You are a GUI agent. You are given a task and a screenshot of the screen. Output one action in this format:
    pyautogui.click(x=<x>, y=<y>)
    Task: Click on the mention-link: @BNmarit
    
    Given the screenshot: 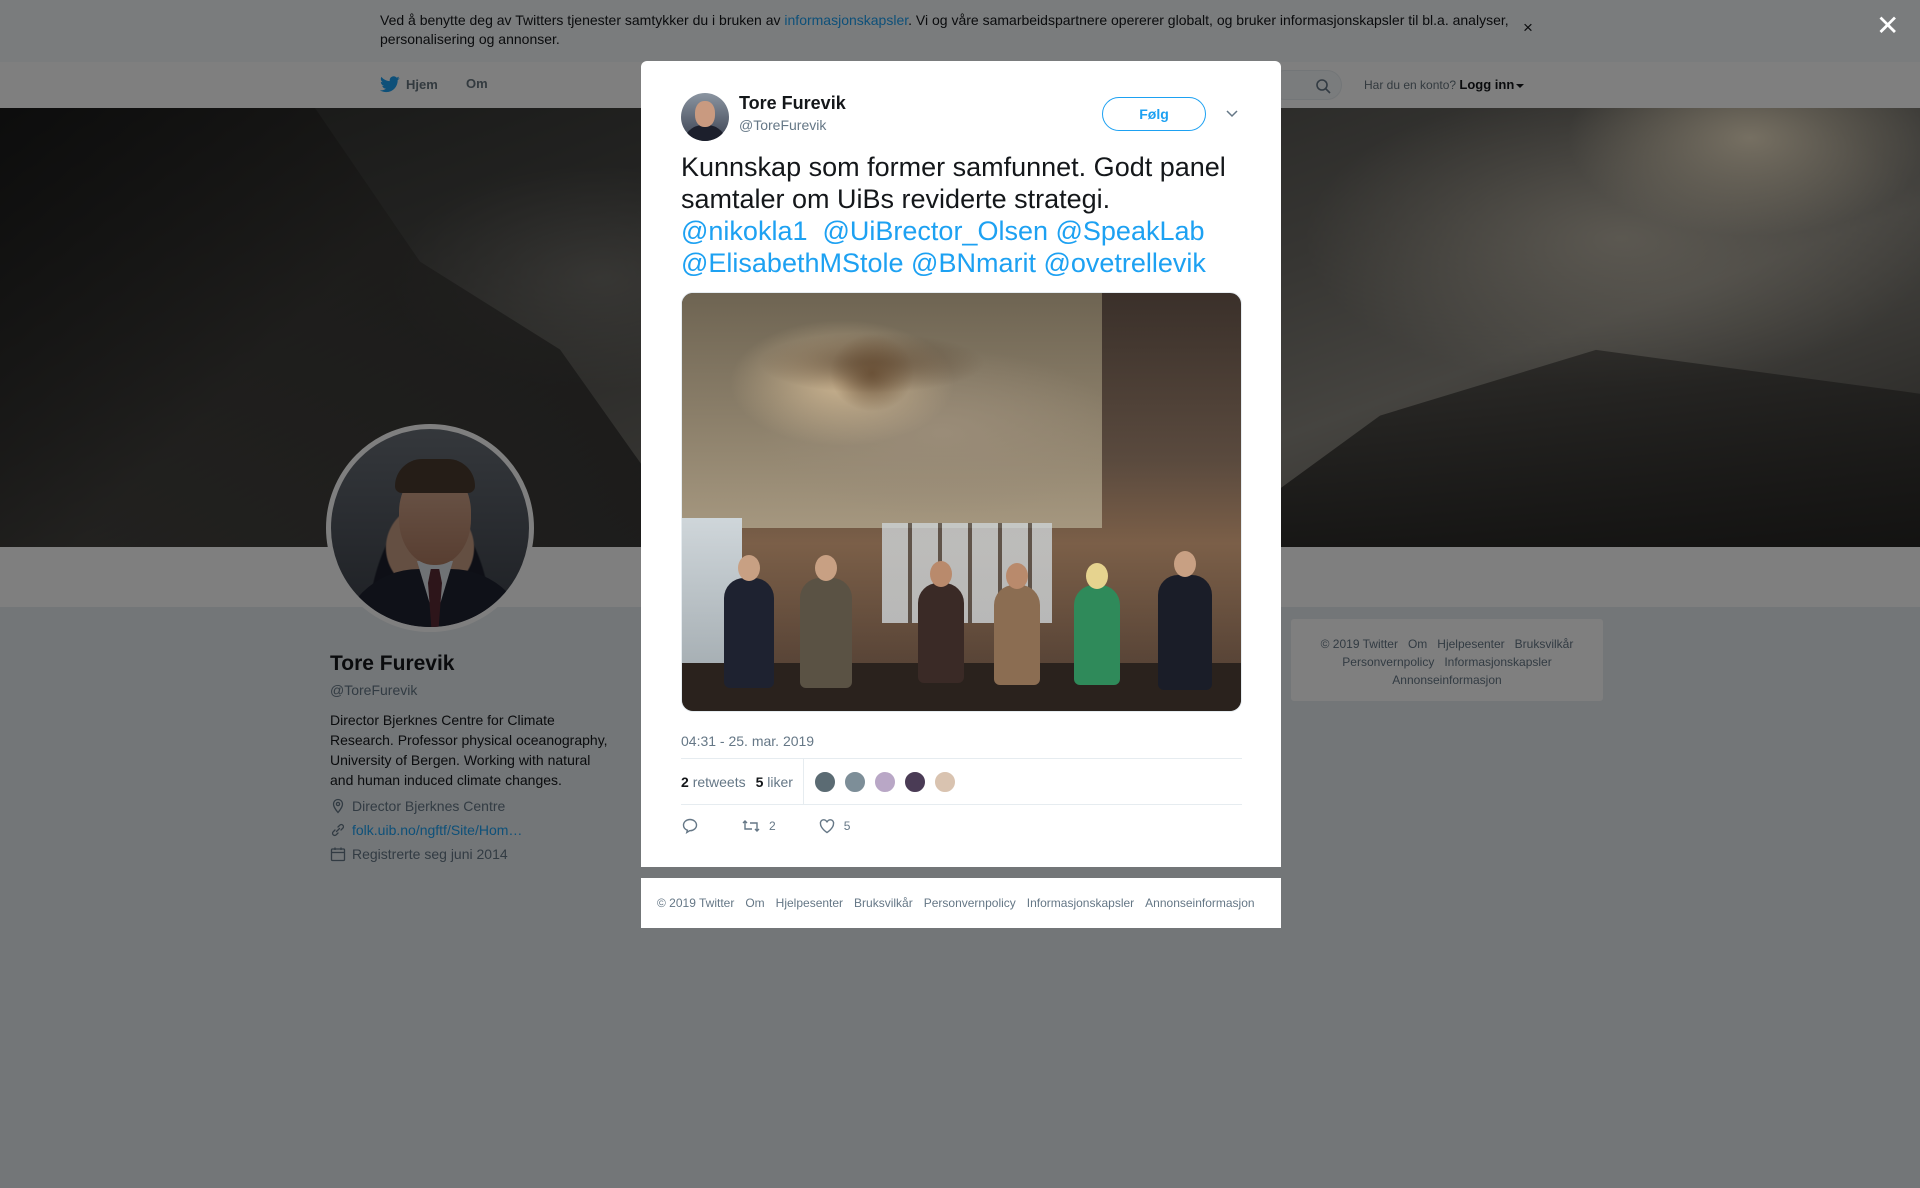 What is the action you would take?
    pyautogui.click(x=973, y=263)
    